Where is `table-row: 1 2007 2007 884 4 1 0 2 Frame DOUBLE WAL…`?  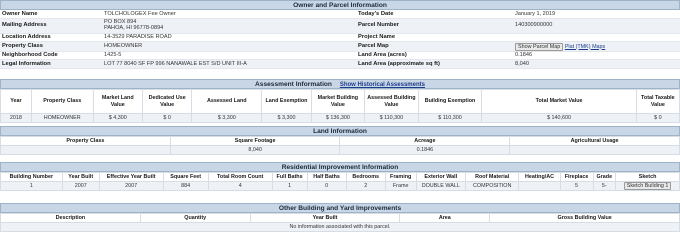
table-row: 1 2007 2007 884 4 1 0 2 Frame DOUBLE WAL… is located at coordinates (340, 186).